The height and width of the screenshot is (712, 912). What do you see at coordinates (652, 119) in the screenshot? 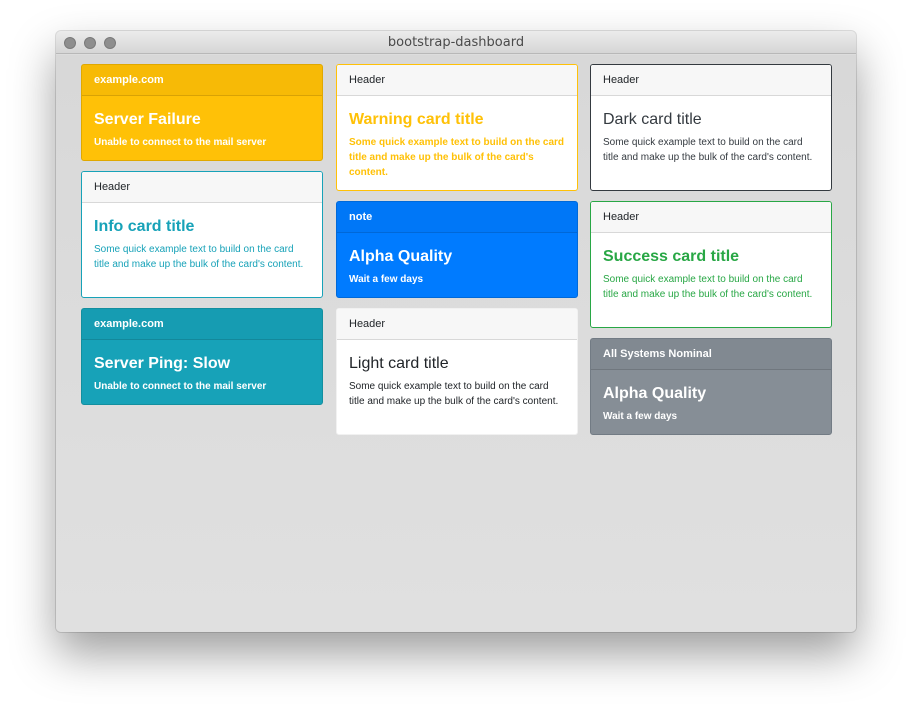
I see `card-title: Dark card title` at bounding box center [652, 119].